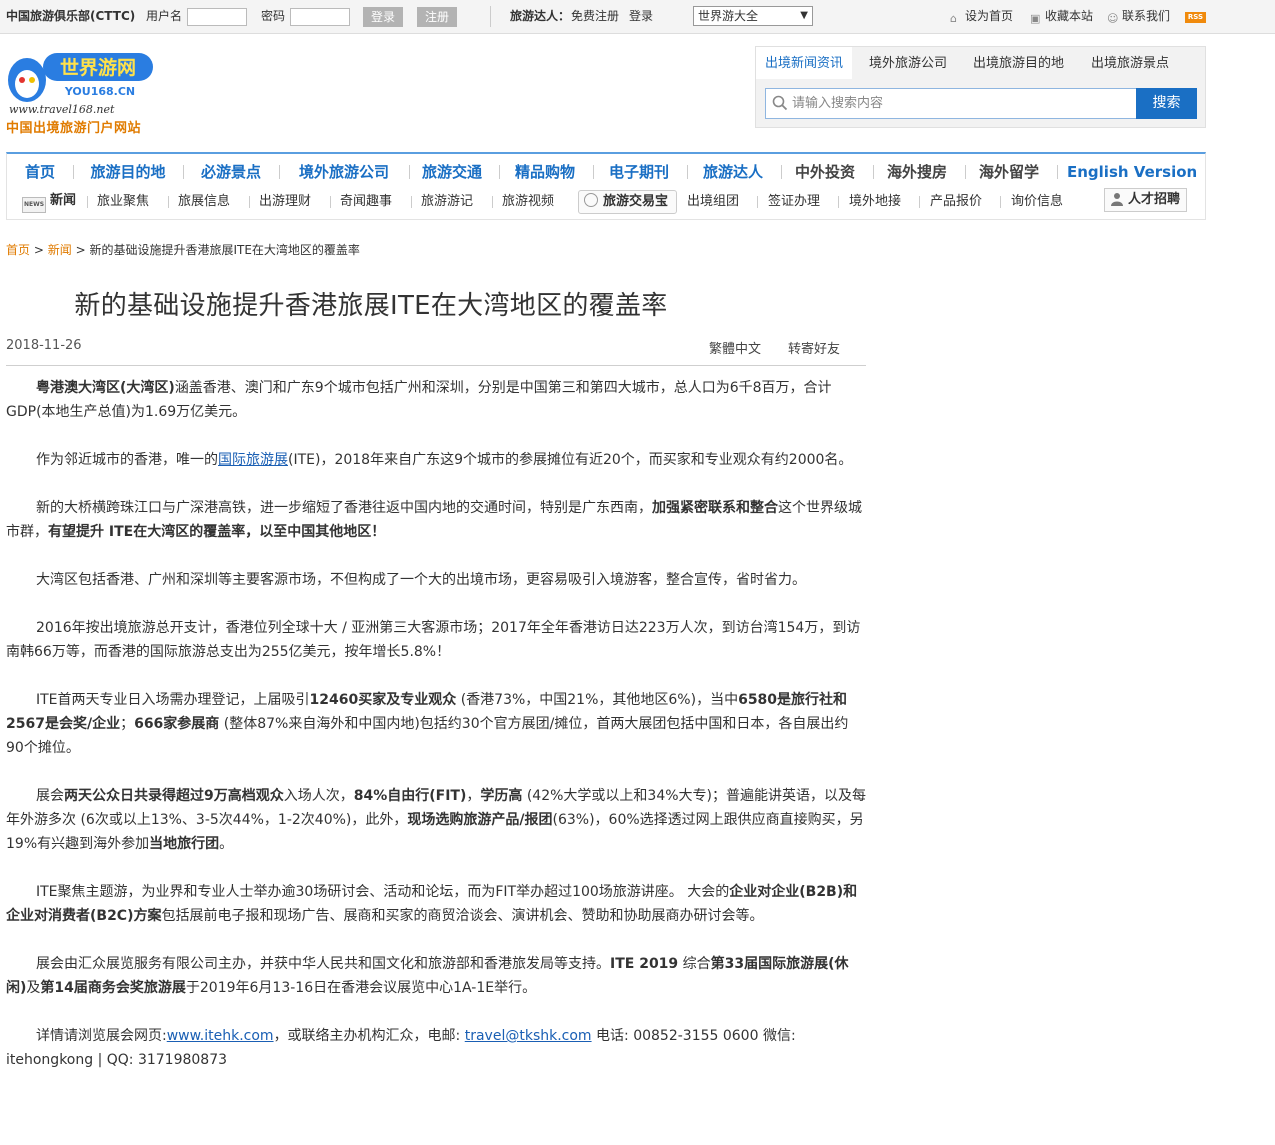 The width and height of the screenshot is (1275, 1145). Describe the element at coordinates (753, 16) in the screenshot. I see `site-select-dropdown: 世界游大全 ▼` at that location.